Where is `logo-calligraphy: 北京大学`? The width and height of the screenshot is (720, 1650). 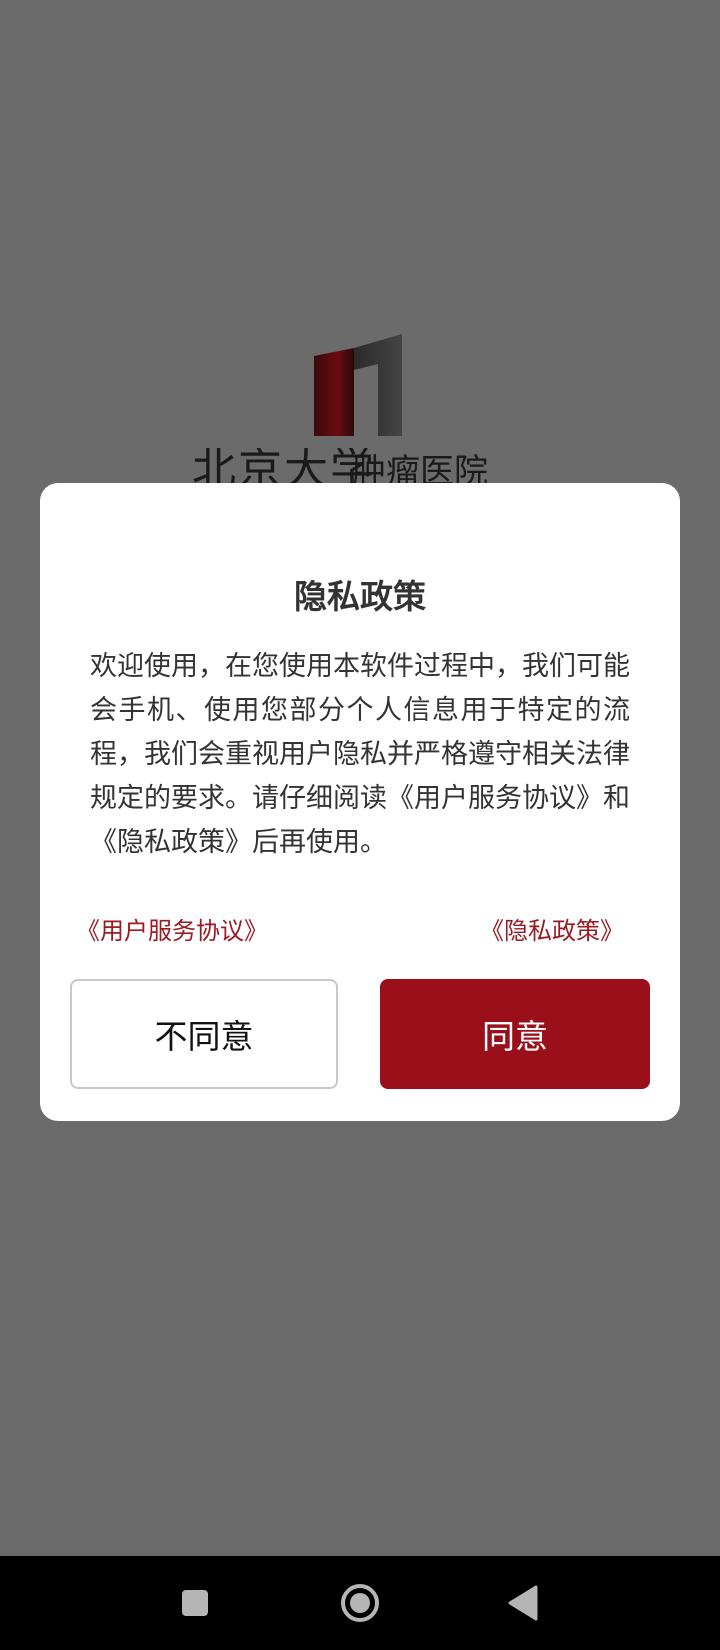 logo-calligraphy: 北京大学 is located at coordinates (284, 466).